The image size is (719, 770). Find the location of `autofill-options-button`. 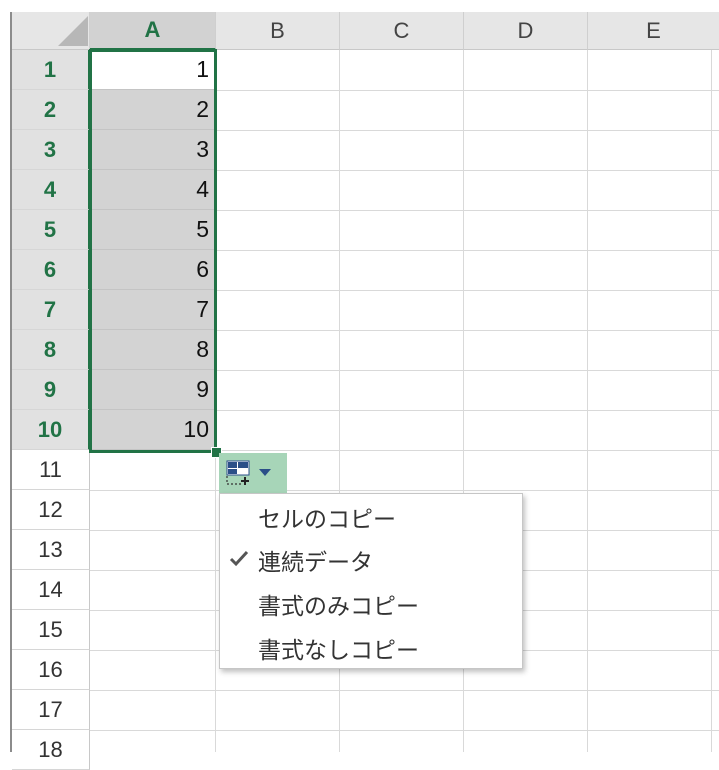

autofill-options-button is located at coordinates (253, 473).